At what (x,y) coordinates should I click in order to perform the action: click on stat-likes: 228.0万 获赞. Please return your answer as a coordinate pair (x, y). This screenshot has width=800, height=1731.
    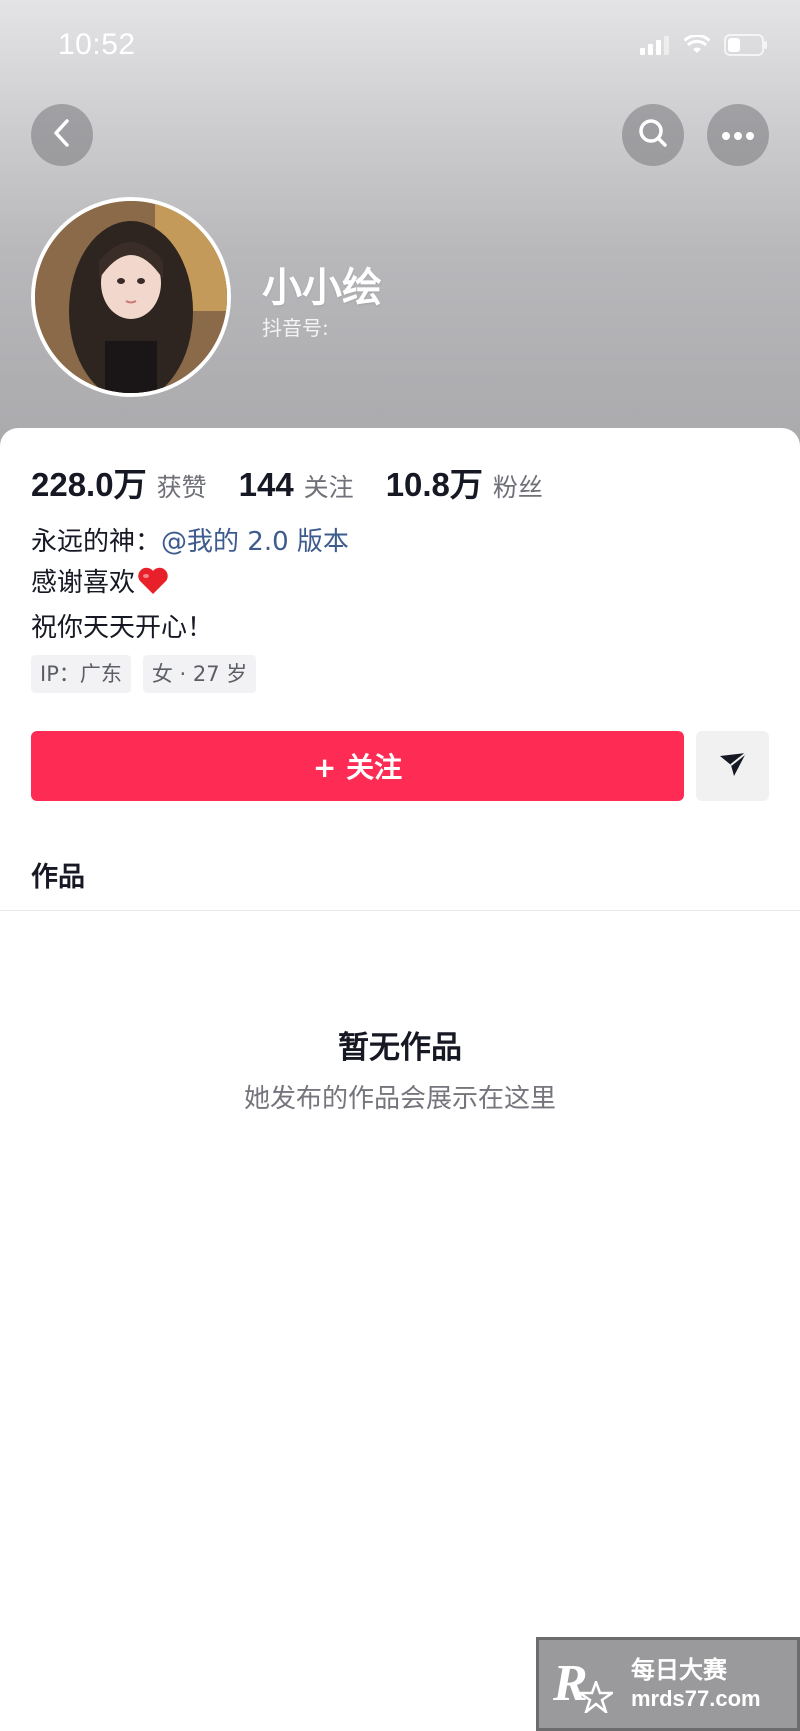
    Looking at the image, I should click on (119, 482).